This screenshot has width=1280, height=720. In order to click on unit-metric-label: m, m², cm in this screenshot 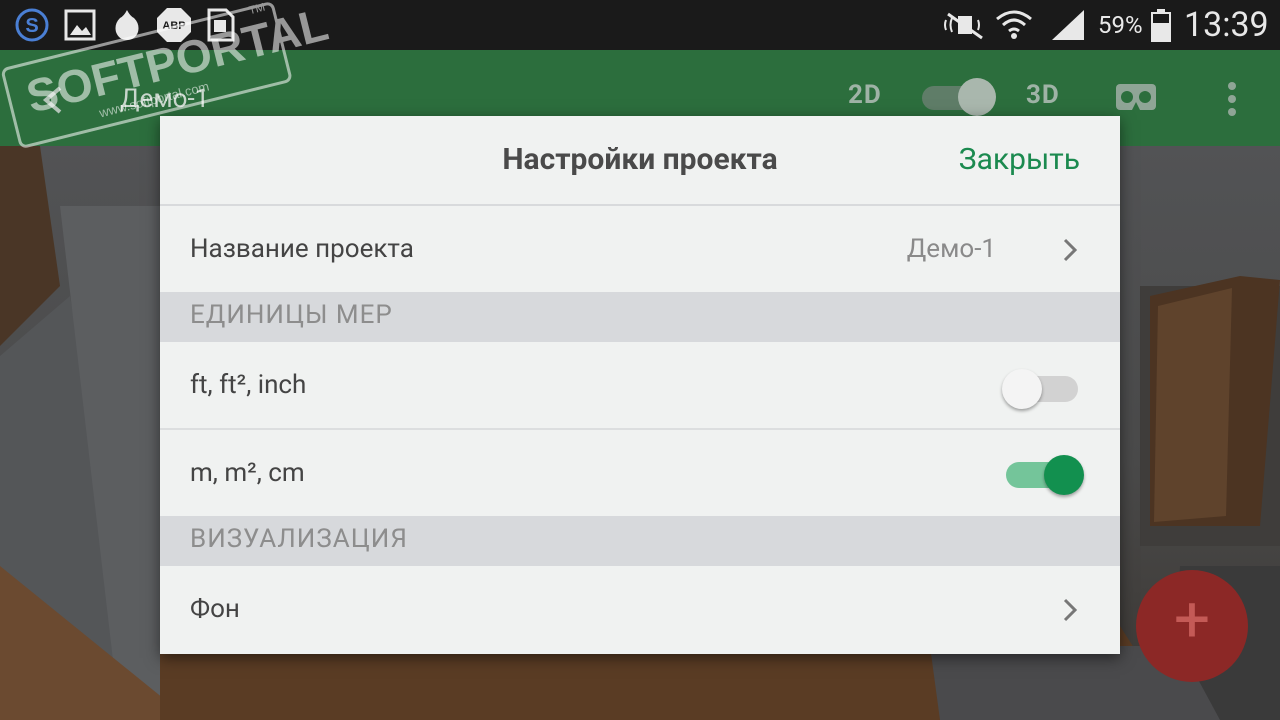, I will do `click(247, 473)`.